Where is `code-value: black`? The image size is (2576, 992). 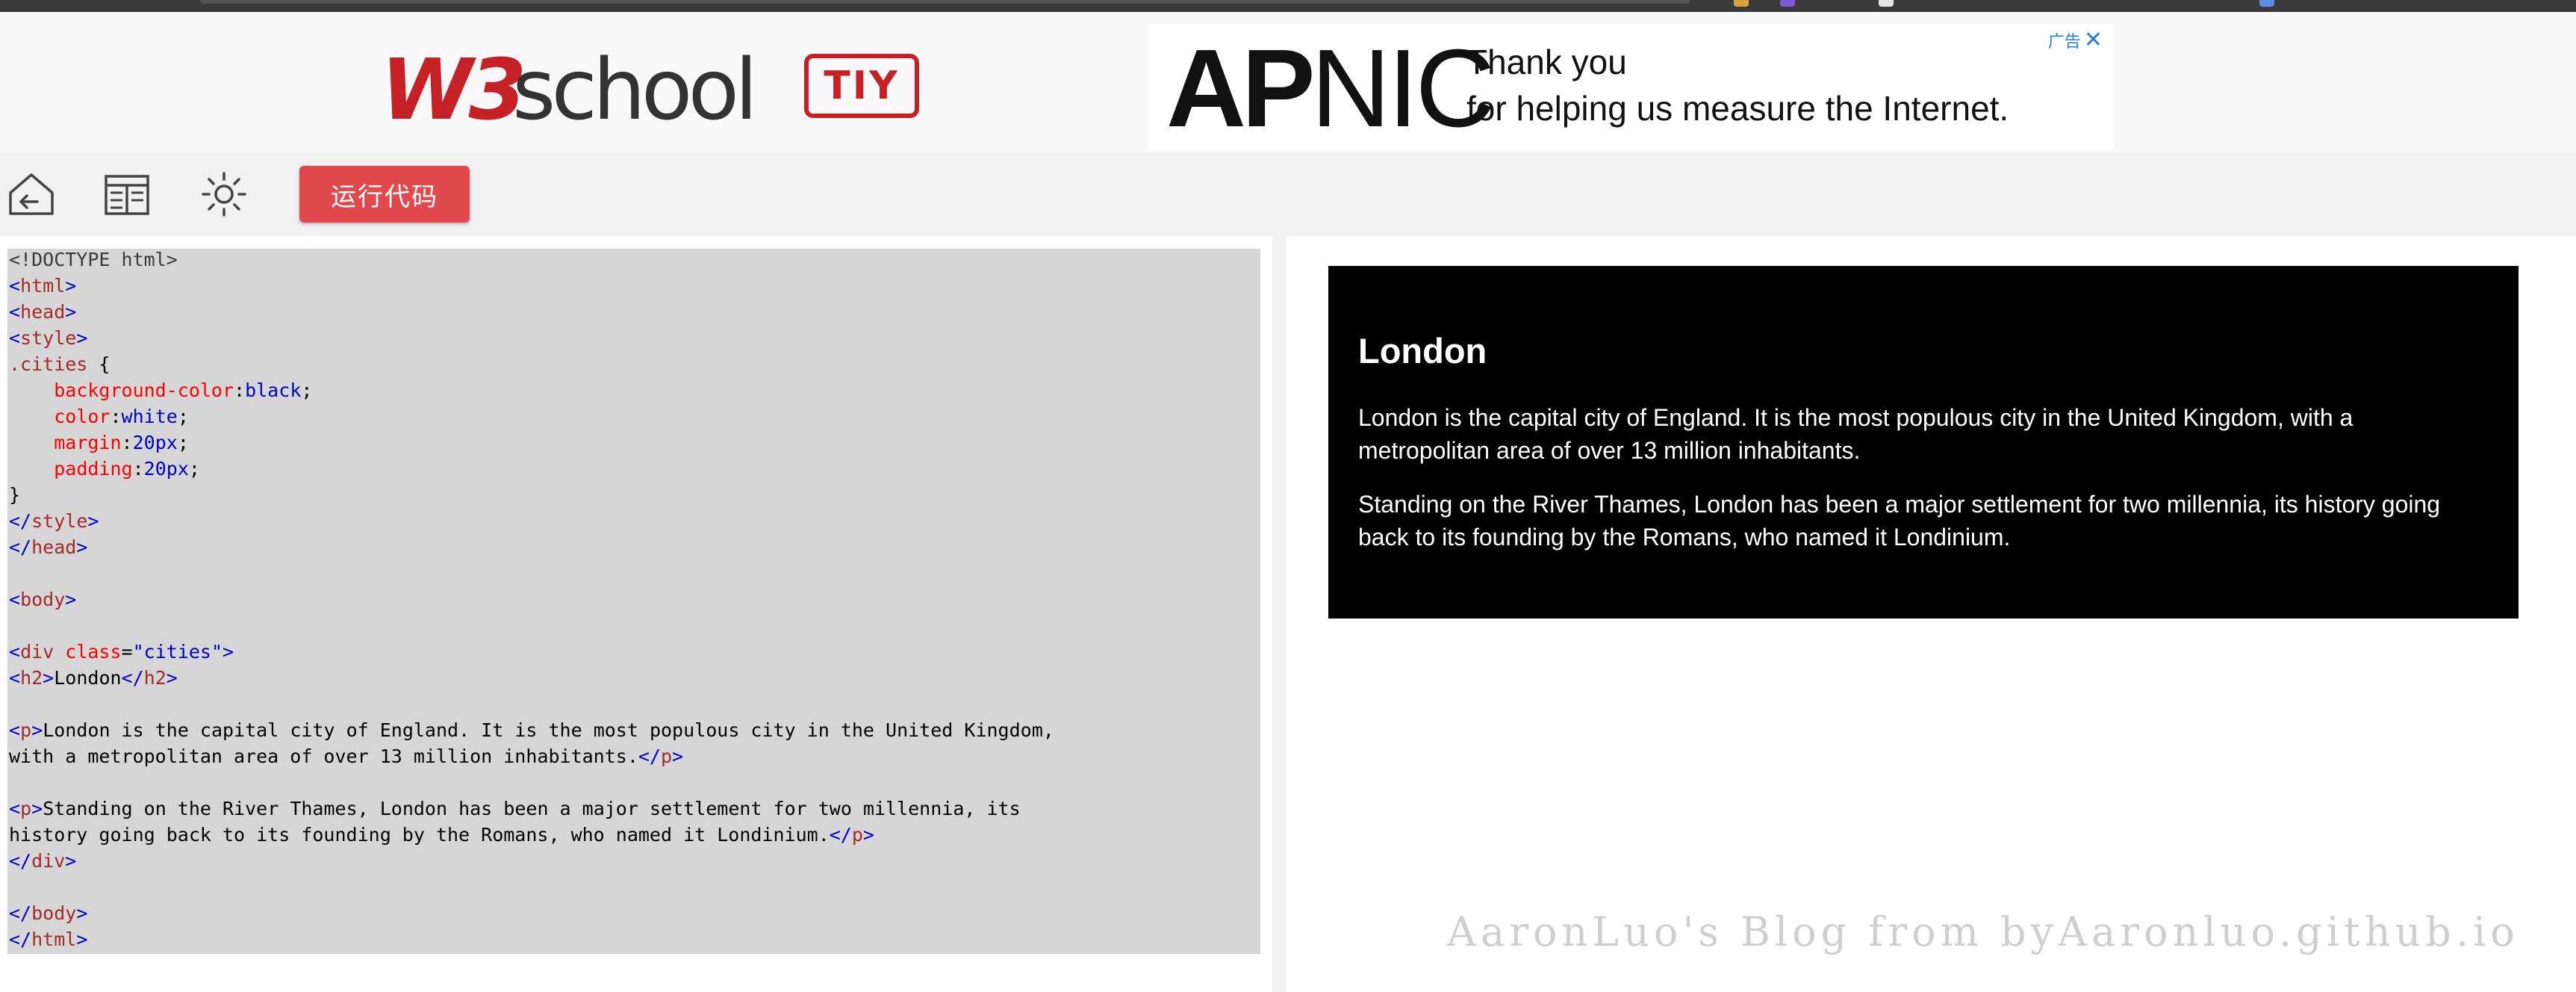 code-value: black is located at coordinates (273, 390).